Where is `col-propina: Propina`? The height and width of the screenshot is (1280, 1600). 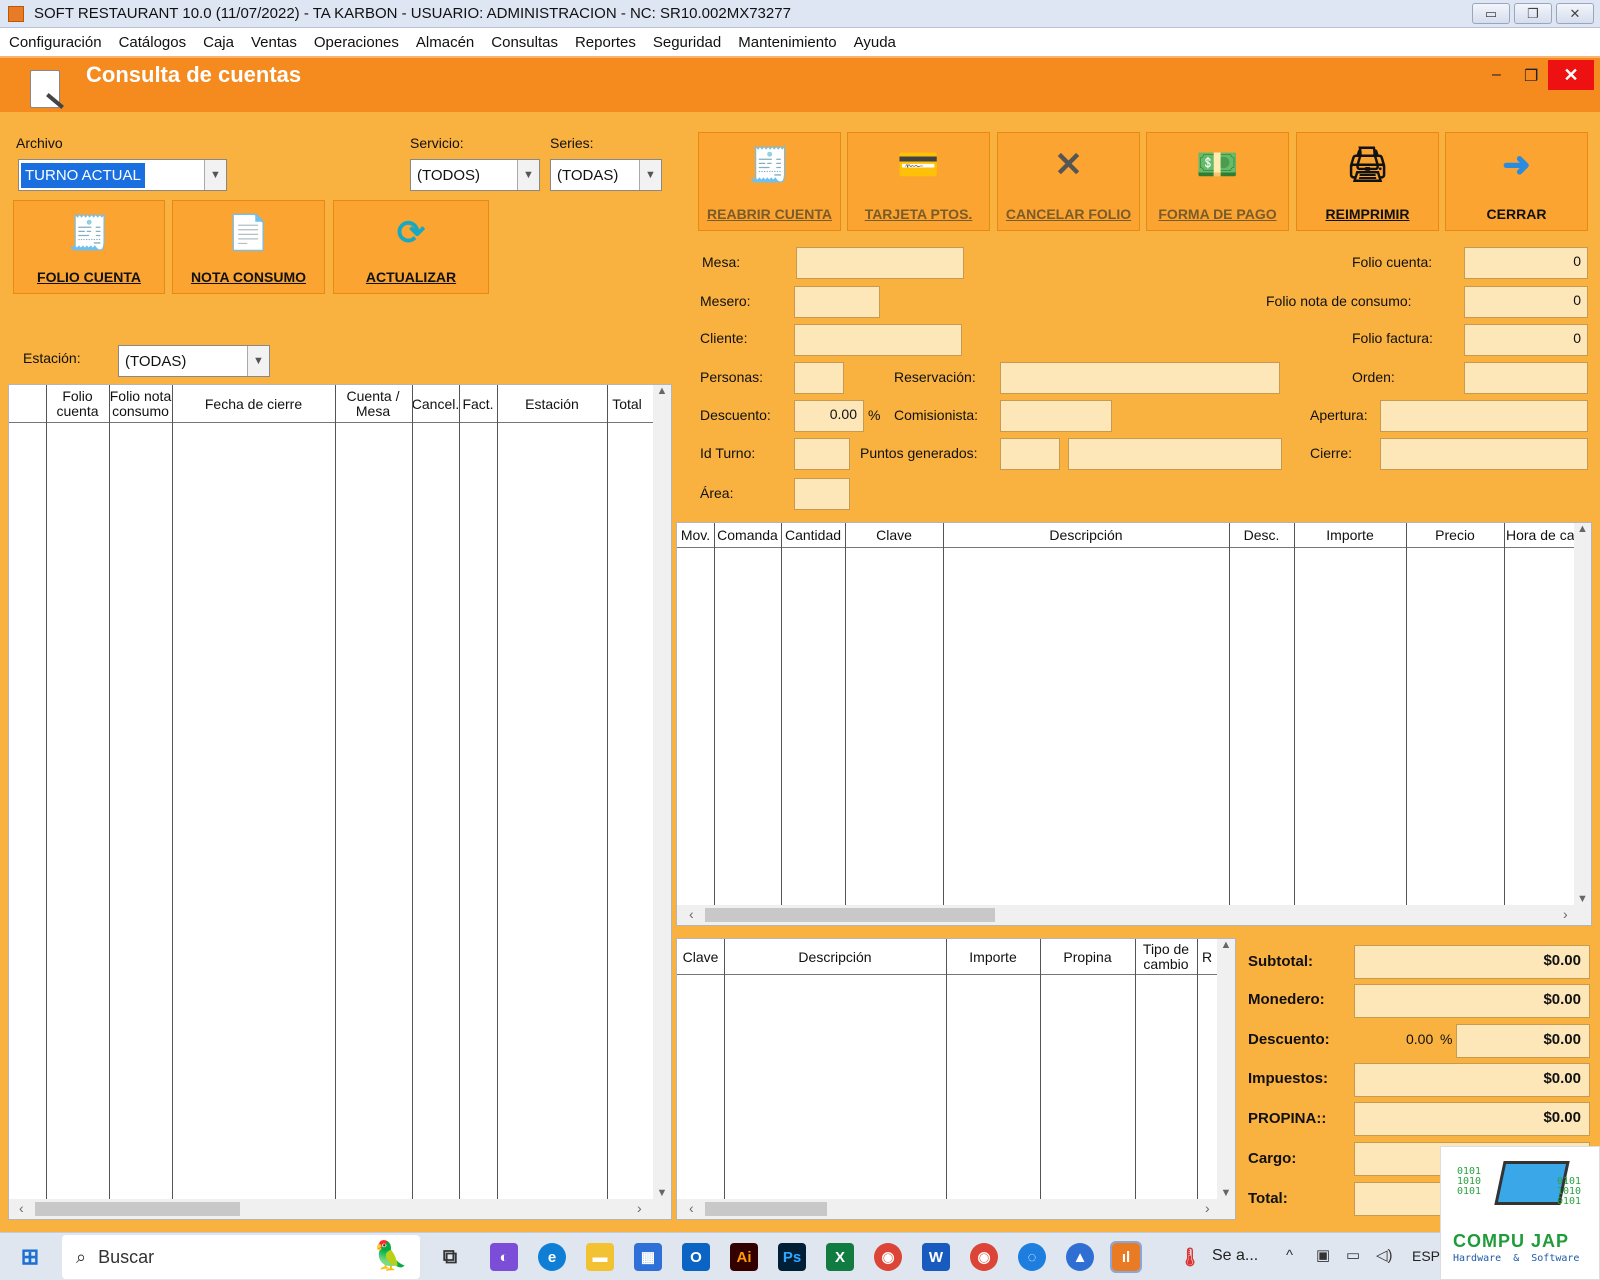
col-propina: Propina is located at coordinates (1087, 957).